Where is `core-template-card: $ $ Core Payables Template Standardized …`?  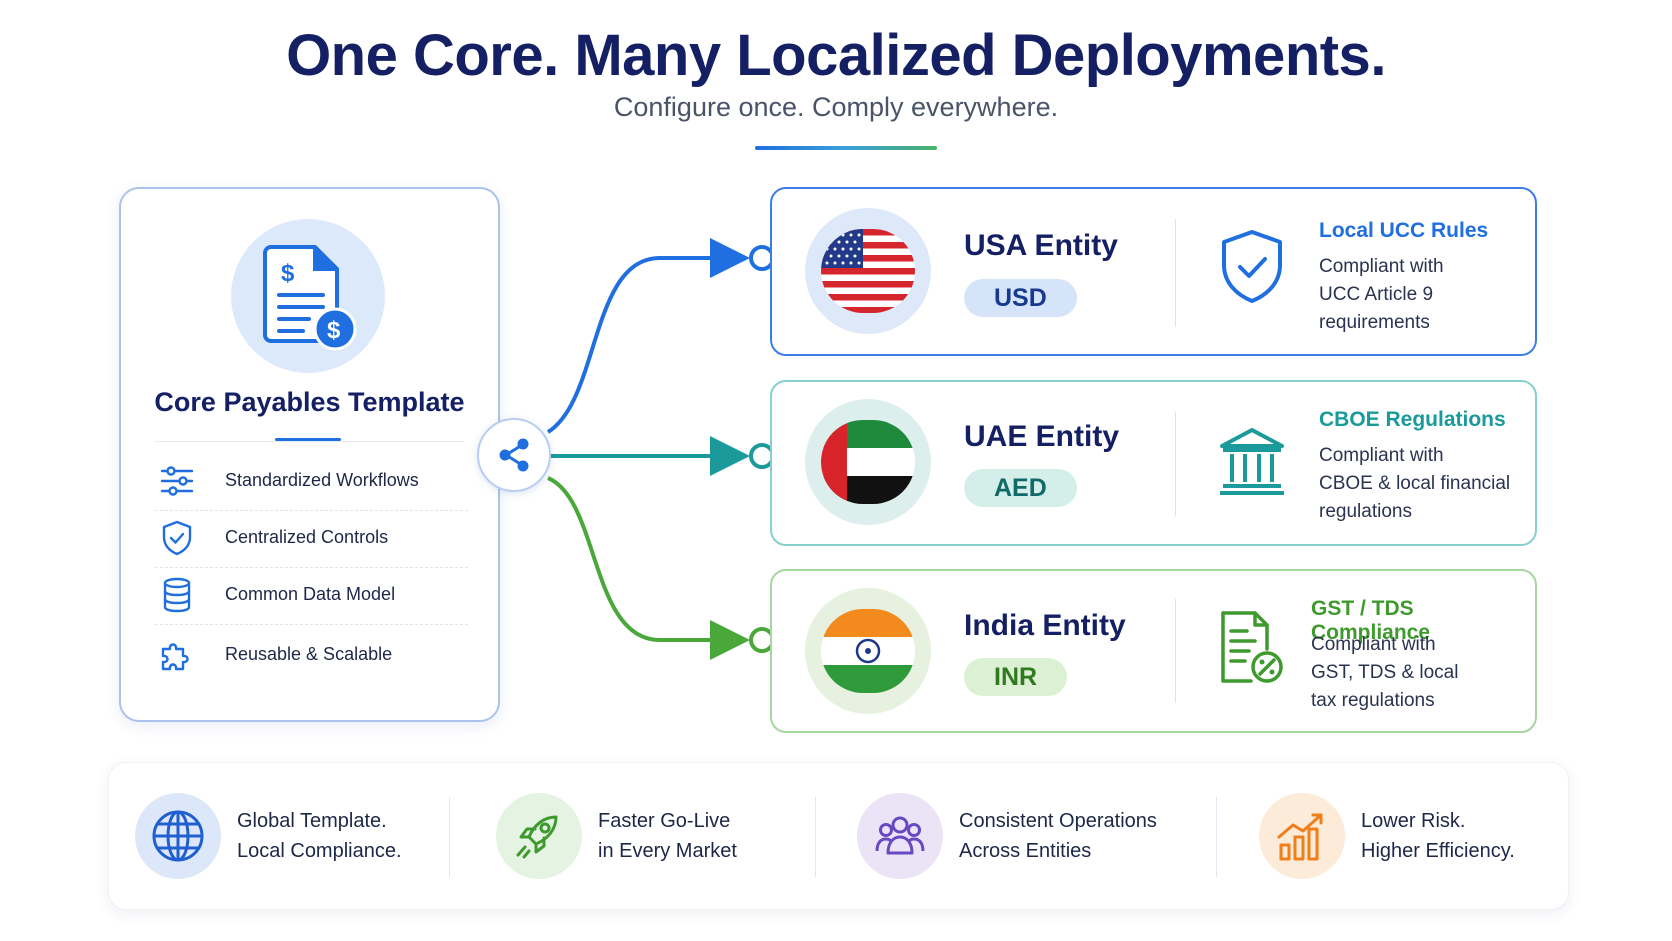
core-template-card: $ $ Core Payables Template Standardized … is located at coordinates (309, 454).